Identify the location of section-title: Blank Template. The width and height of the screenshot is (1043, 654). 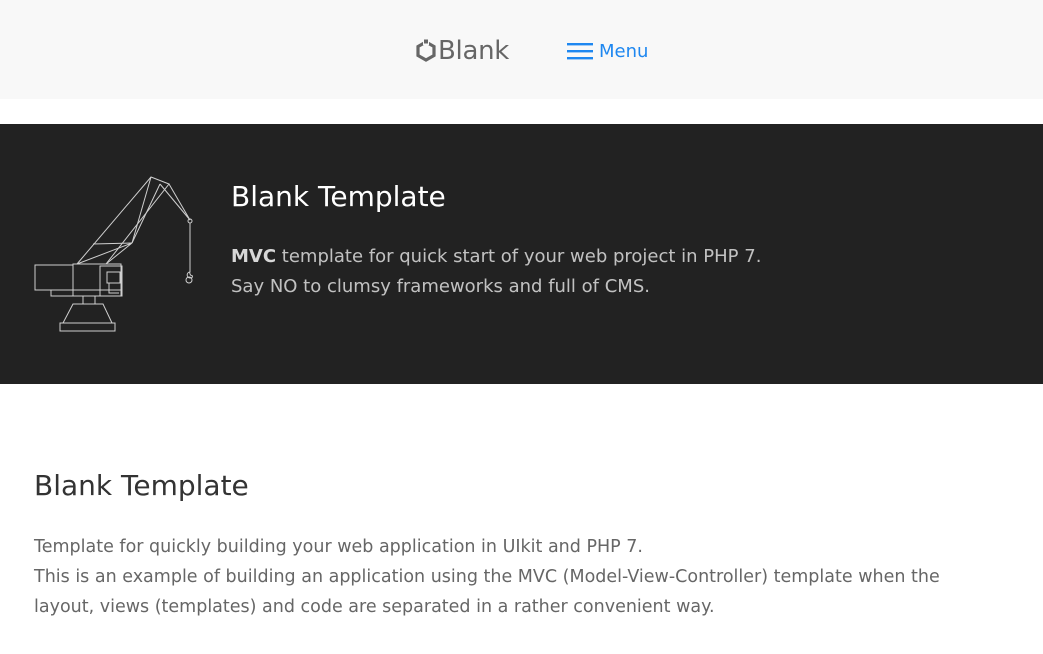
(141, 485).